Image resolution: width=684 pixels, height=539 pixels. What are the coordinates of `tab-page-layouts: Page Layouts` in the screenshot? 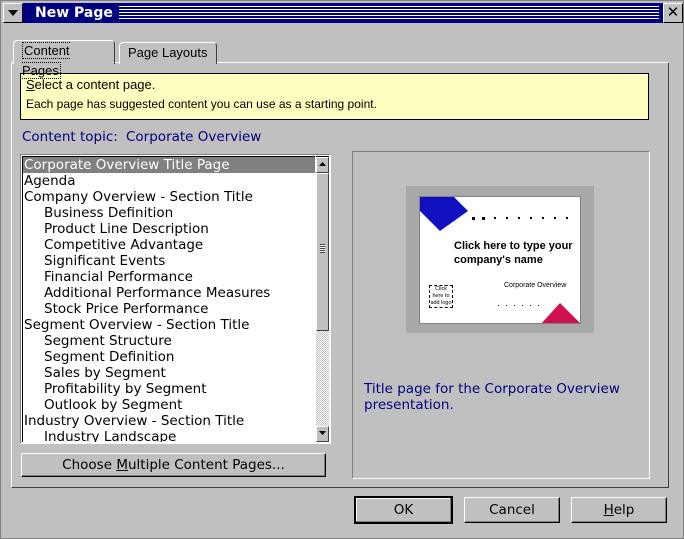 It's located at (168, 53).